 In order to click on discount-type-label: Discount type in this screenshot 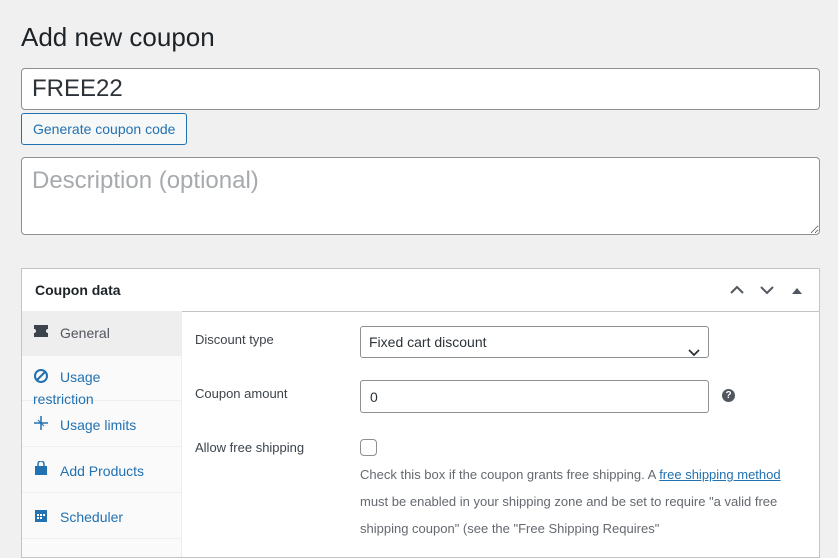, I will do `click(234, 339)`.